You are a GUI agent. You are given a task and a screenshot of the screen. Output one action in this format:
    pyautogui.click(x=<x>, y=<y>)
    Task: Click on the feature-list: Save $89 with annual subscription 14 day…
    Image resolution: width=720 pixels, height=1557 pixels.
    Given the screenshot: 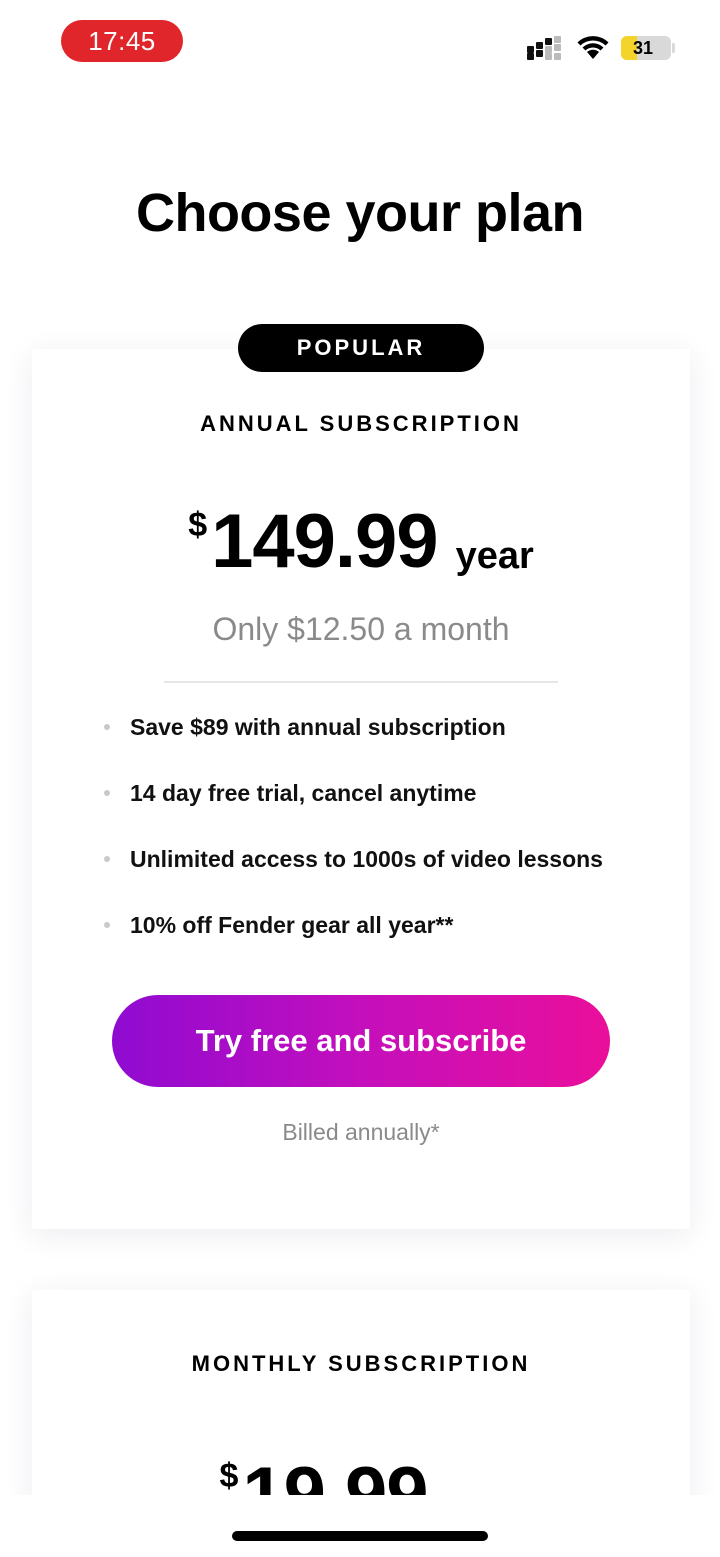 What is the action you would take?
    pyautogui.click(x=353, y=841)
    